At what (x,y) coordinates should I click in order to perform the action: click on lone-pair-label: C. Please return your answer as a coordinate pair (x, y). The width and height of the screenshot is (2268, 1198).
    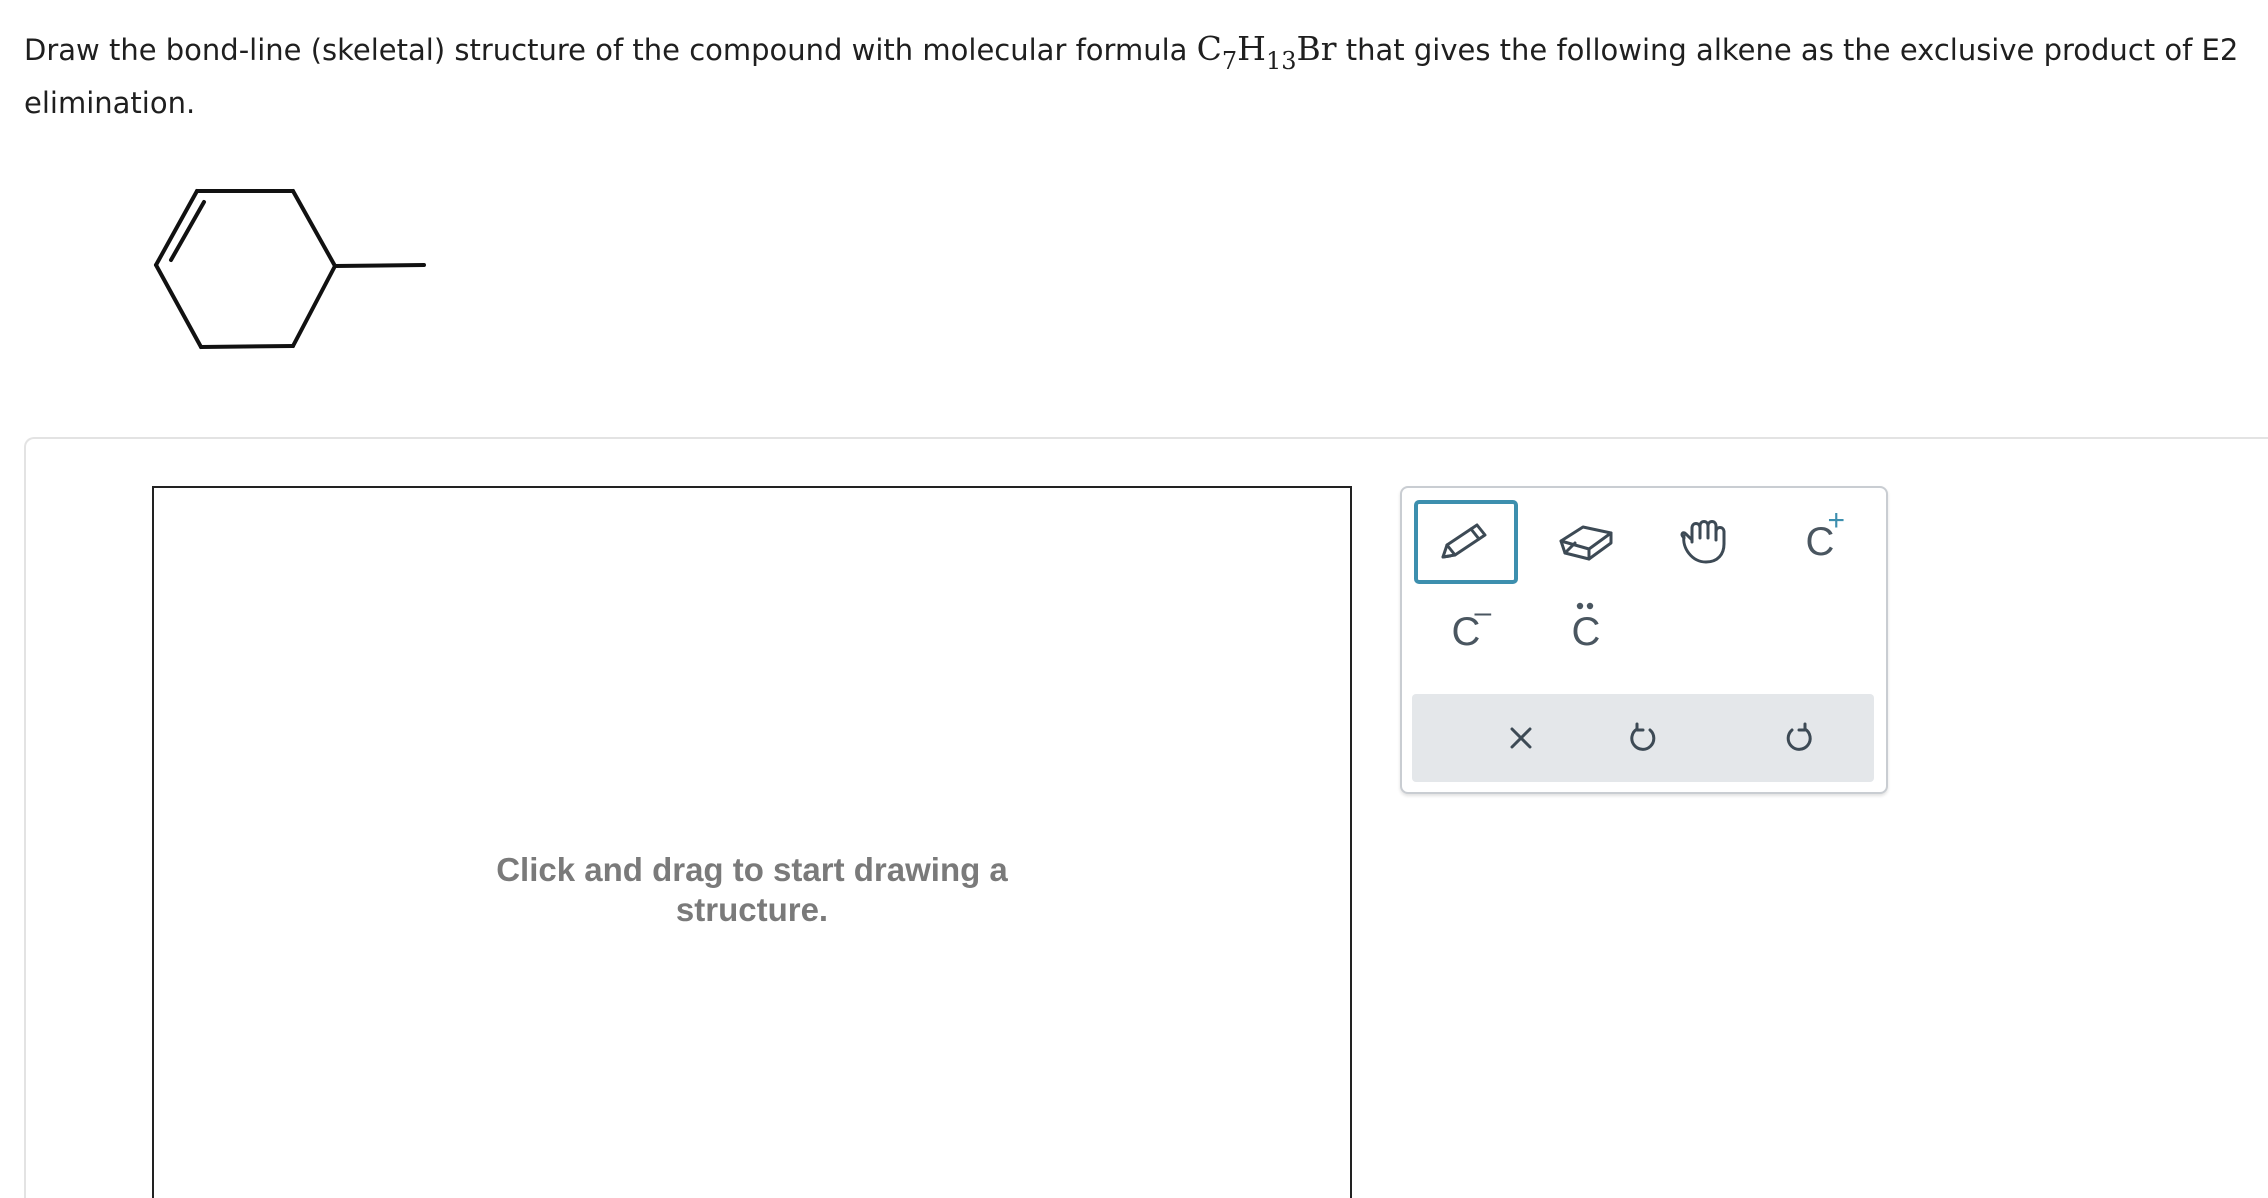
    Looking at the image, I should click on (1586, 628).